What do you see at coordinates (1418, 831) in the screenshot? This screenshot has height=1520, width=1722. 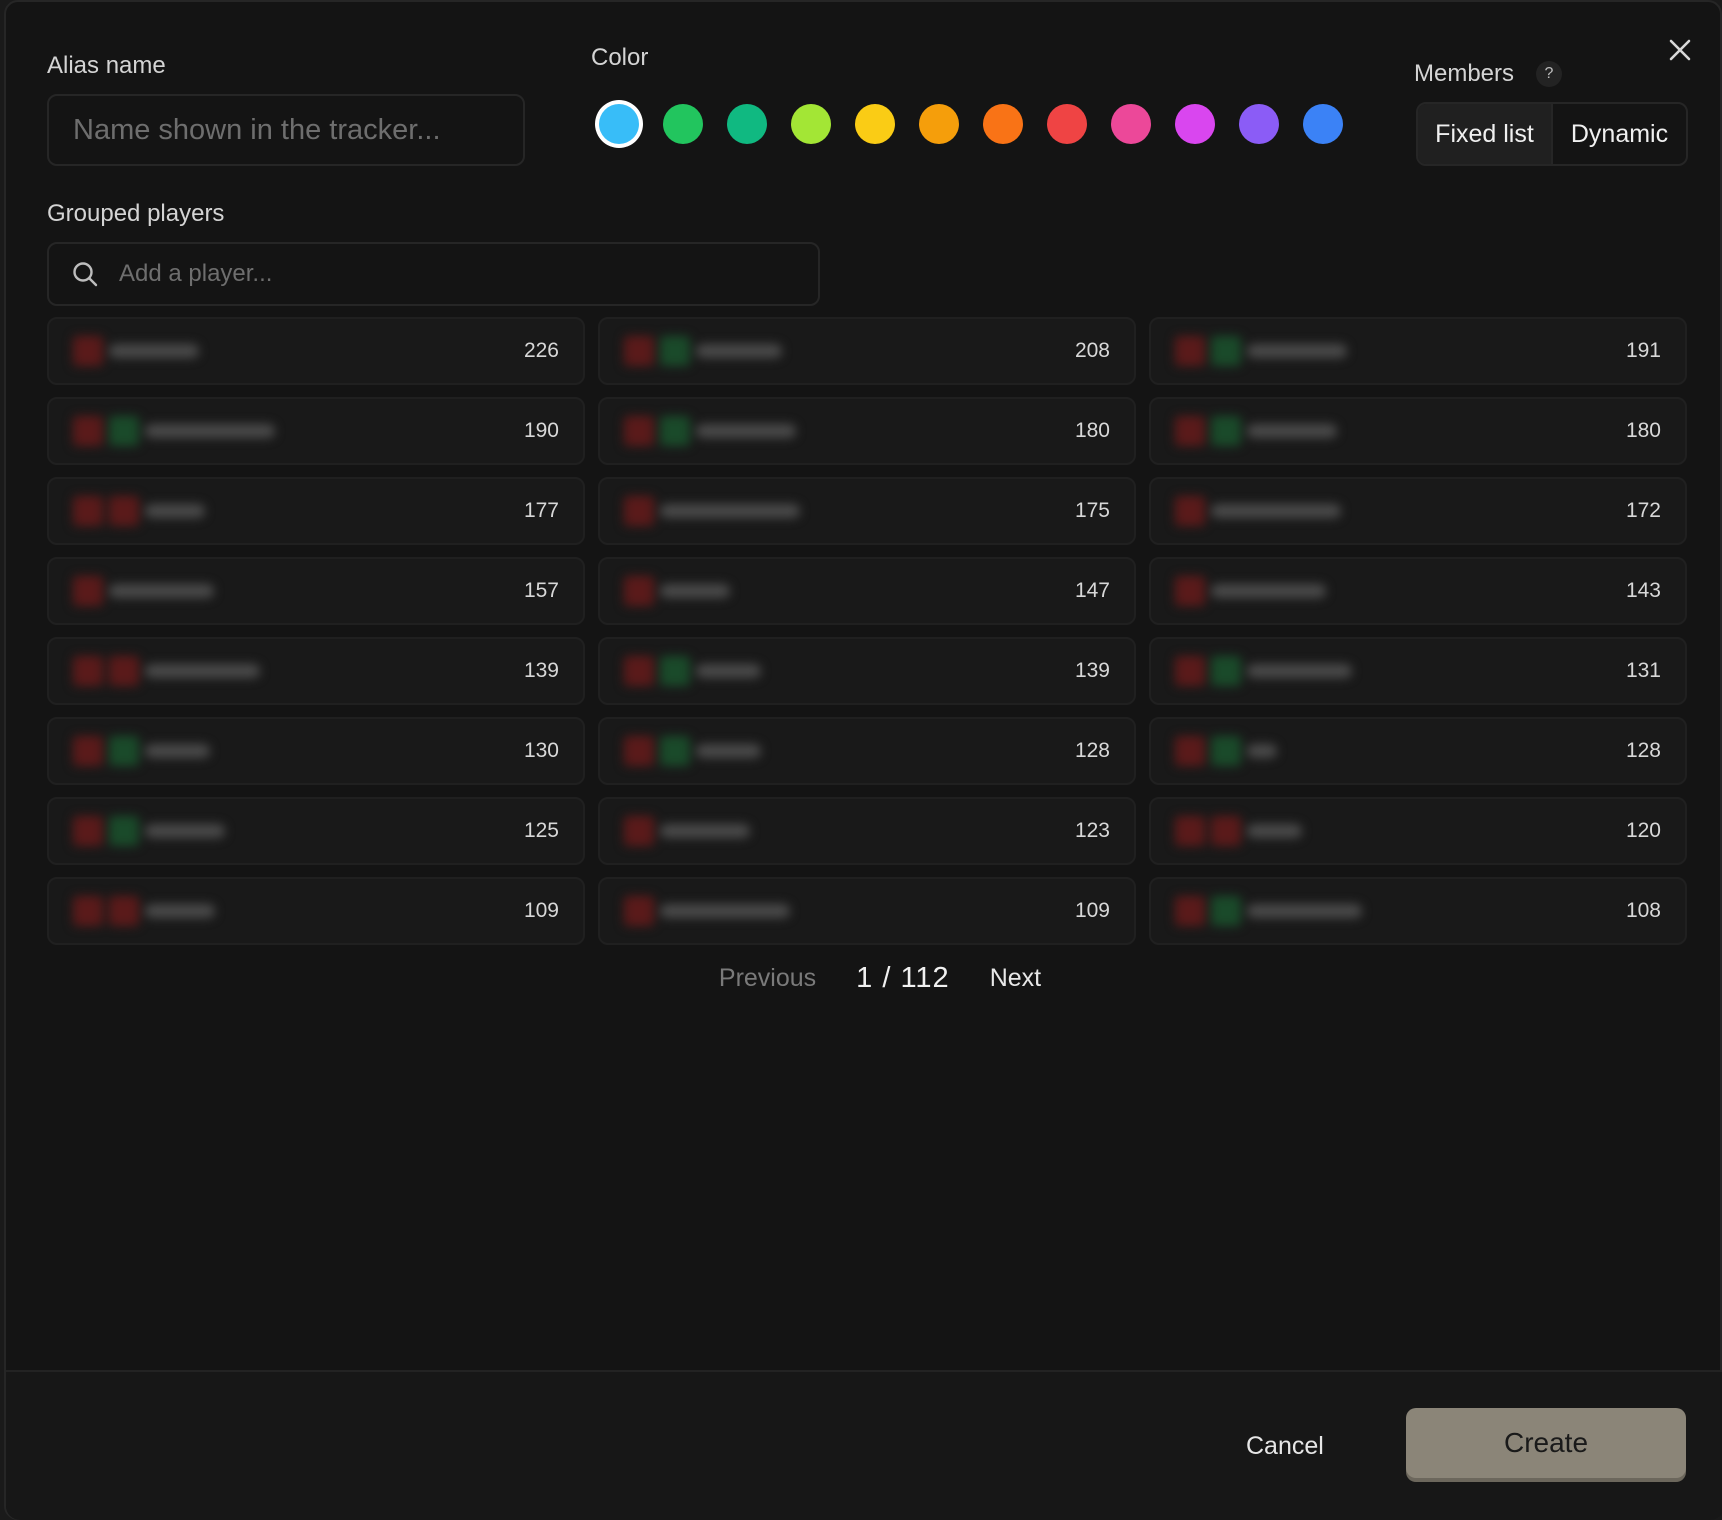 I see `player-row: 120` at bounding box center [1418, 831].